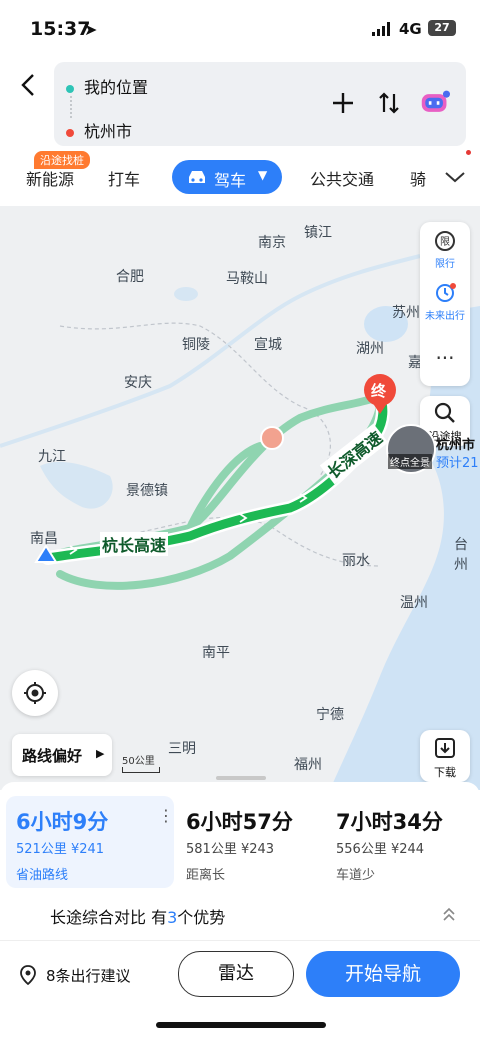 Image resolution: width=480 pixels, height=1038 pixels. What do you see at coordinates (100, 753) in the screenshot?
I see `caret-right-icon: ▶` at bounding box center [100, 753].